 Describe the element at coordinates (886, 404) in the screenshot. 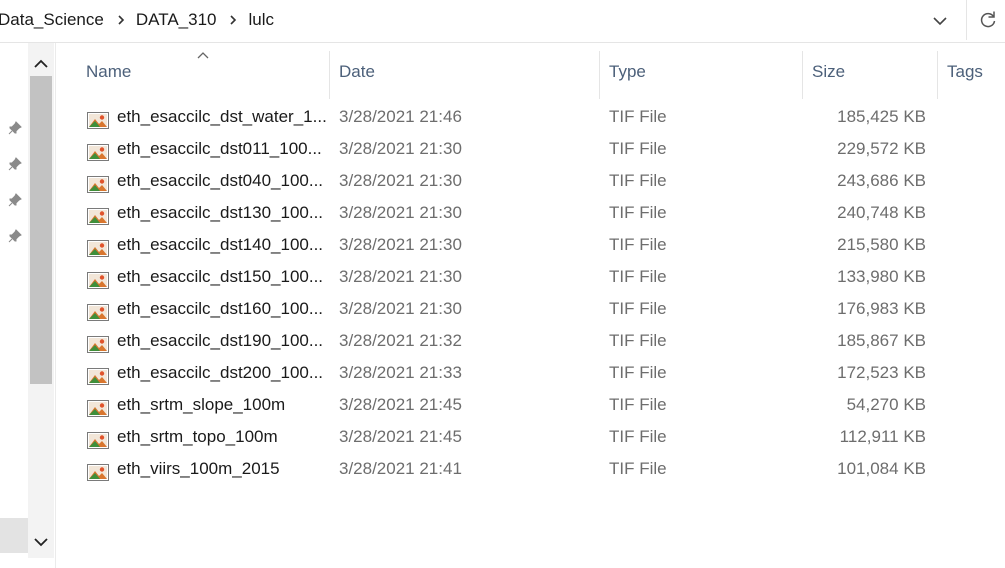

I see `file-size: 54,270 KB` at that location.